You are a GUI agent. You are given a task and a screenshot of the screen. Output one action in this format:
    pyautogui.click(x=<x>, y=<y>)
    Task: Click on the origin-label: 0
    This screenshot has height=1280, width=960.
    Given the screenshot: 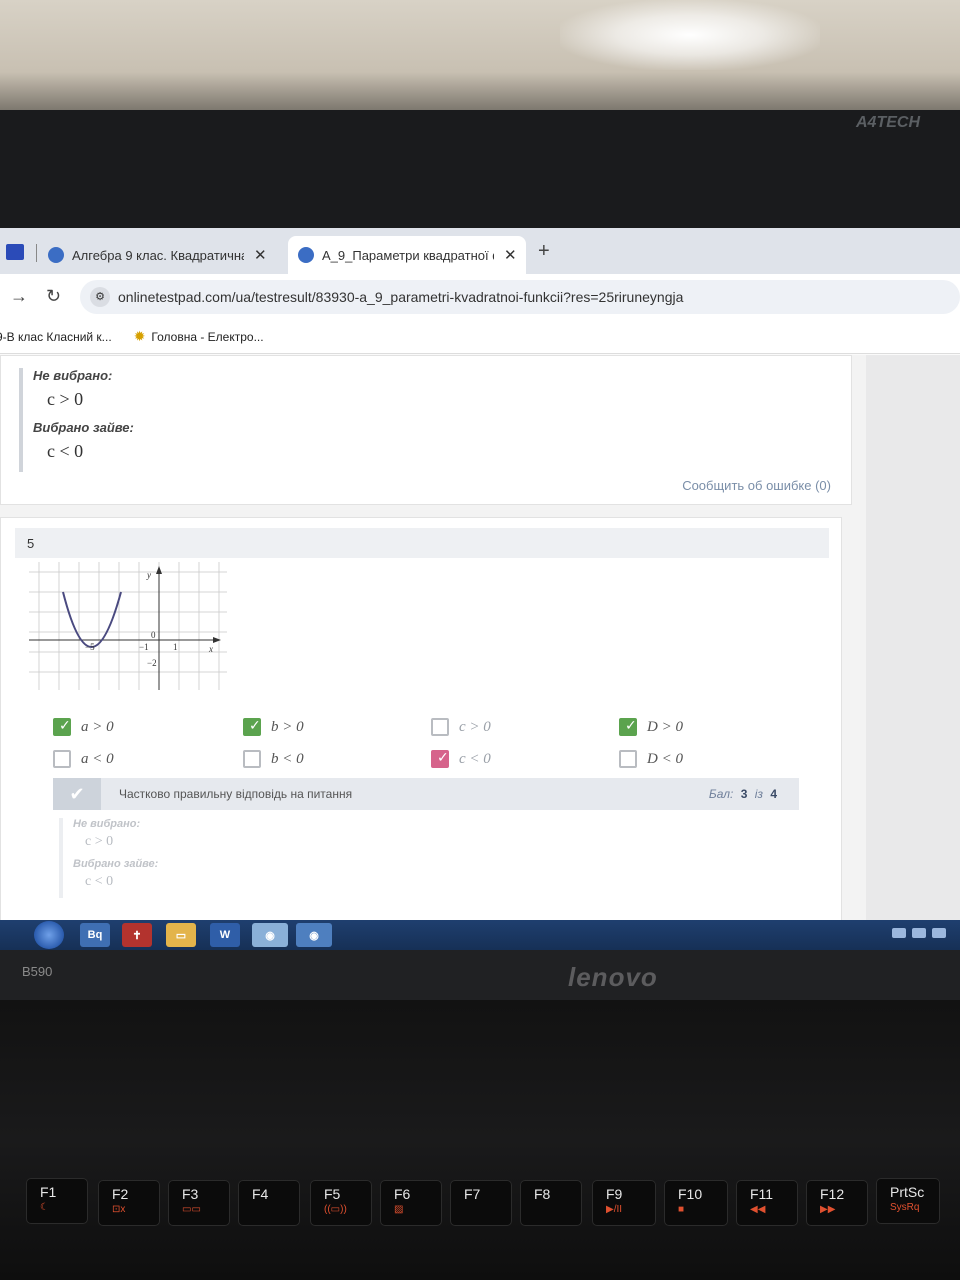 What is the action you would take?
    pyautogui.click(x=153, y=635)
    